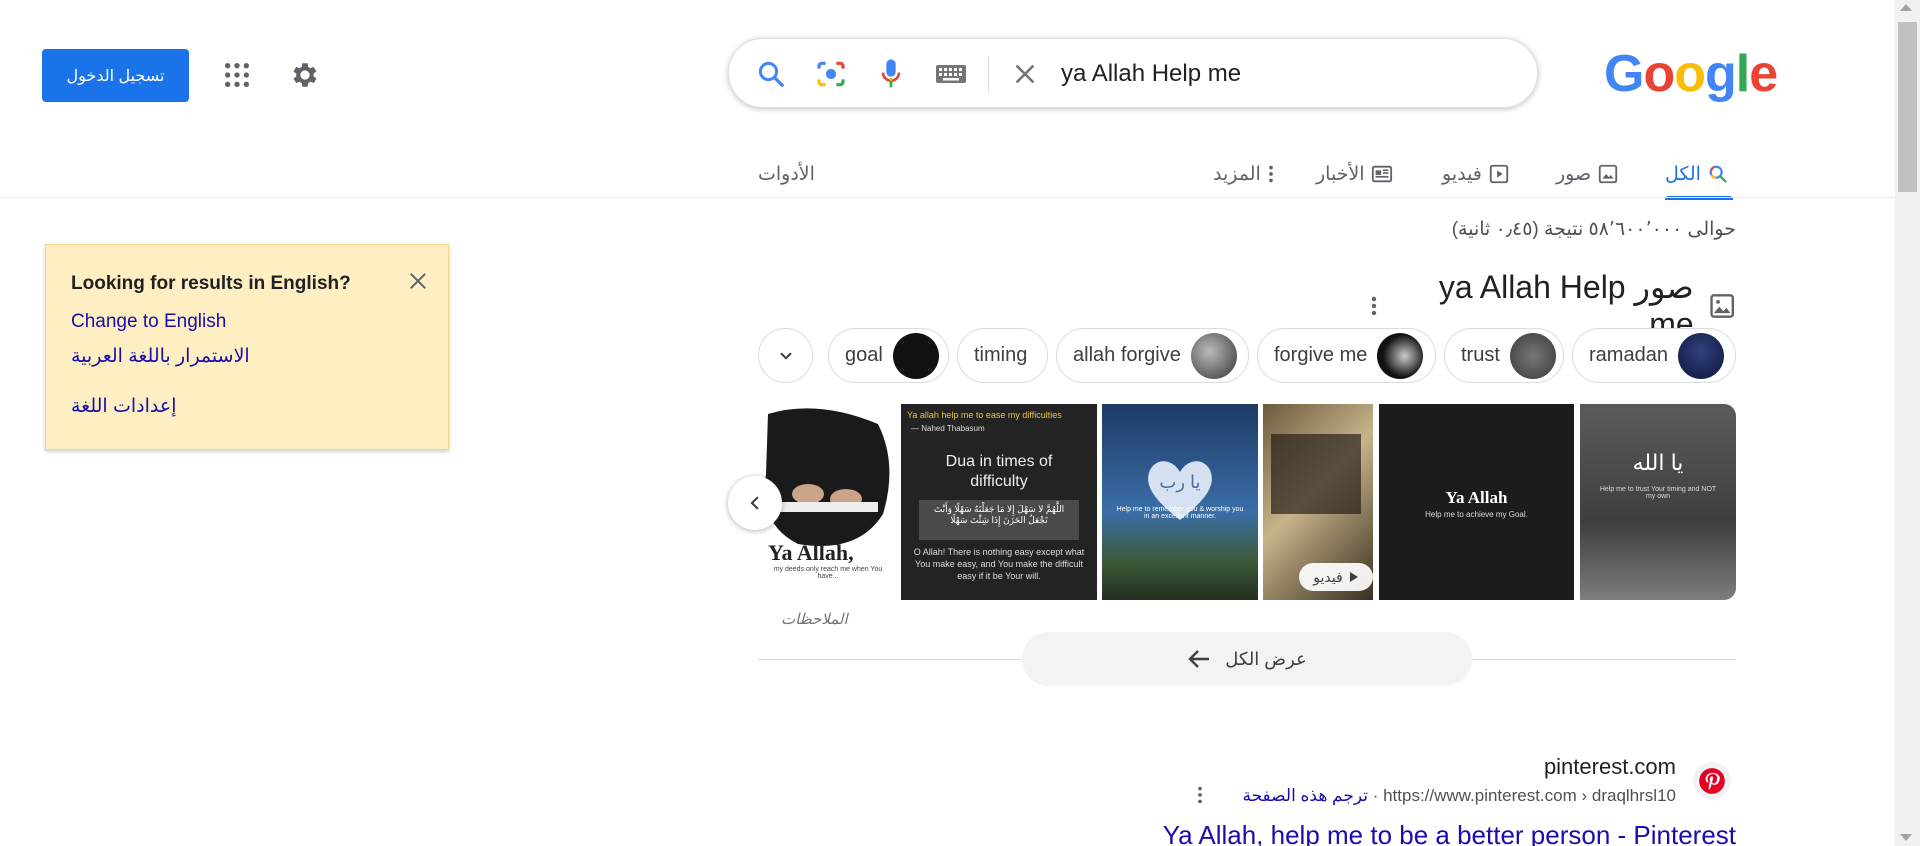 This screenshot has width=1920, height=846. Describe the element at coordinates (1199, 659) in the screenshot. I see `arrow-left-icon` at that location.